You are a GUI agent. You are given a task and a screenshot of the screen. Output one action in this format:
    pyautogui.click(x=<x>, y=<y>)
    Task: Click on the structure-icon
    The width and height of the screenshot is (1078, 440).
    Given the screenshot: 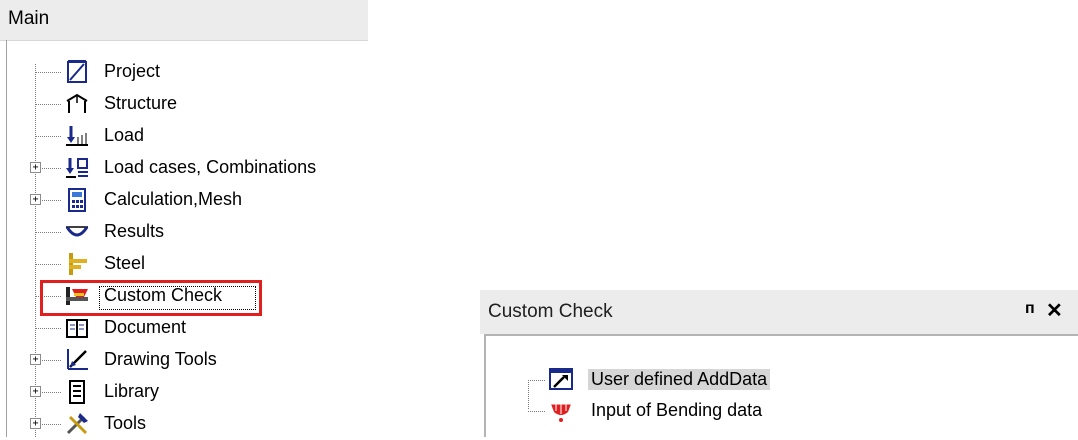 What is the action you would take?
    pyautogui.click(x=77, y=103)
    